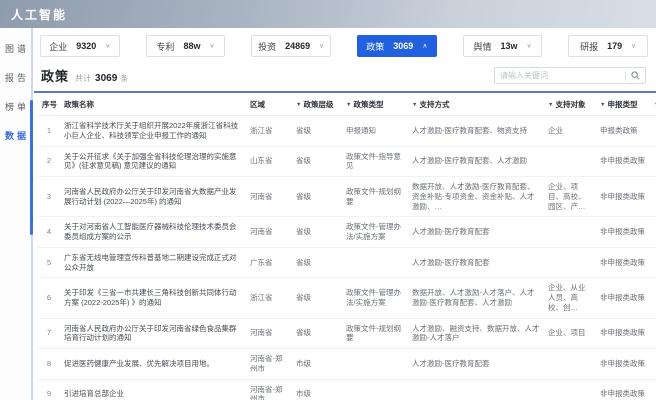 The height and width of the screenshot is (400, 656). I want to click on column-label: 政策层级, so click(318, 104).